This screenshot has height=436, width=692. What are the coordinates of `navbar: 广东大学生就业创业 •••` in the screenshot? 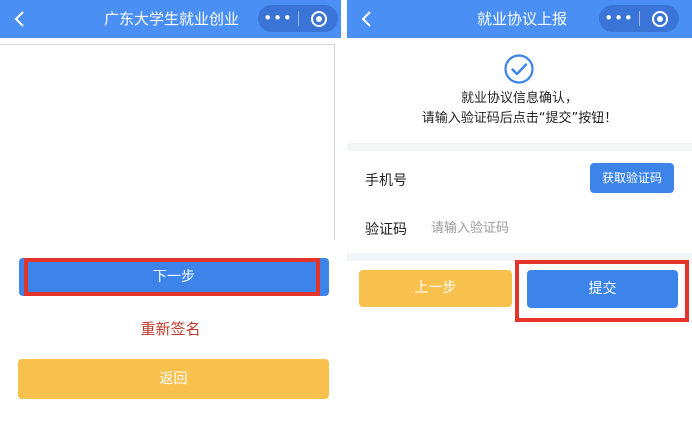 It's located at (170, 19).